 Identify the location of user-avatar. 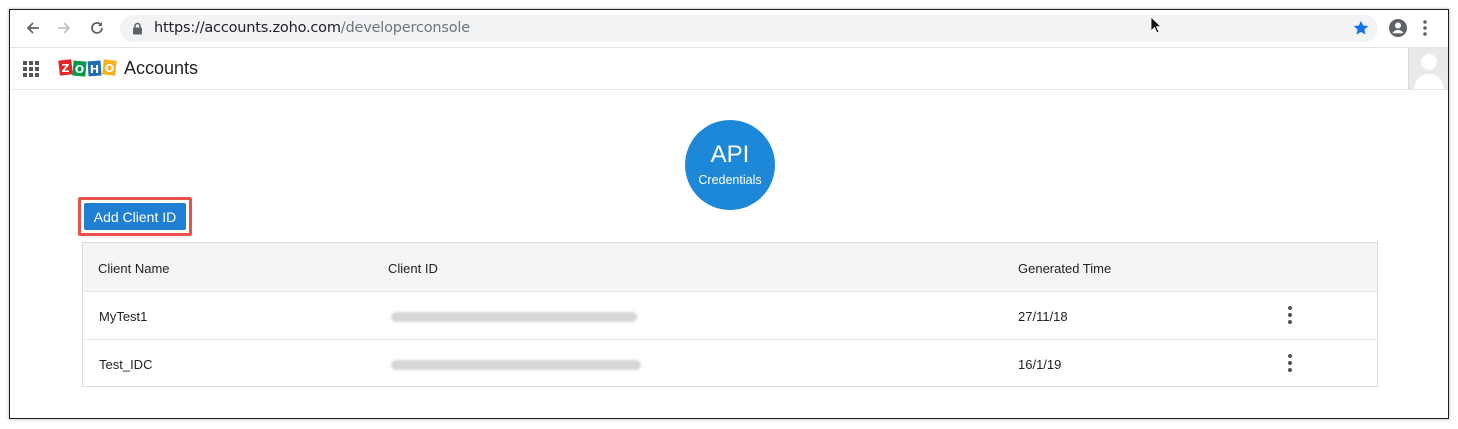
(1428, 68).